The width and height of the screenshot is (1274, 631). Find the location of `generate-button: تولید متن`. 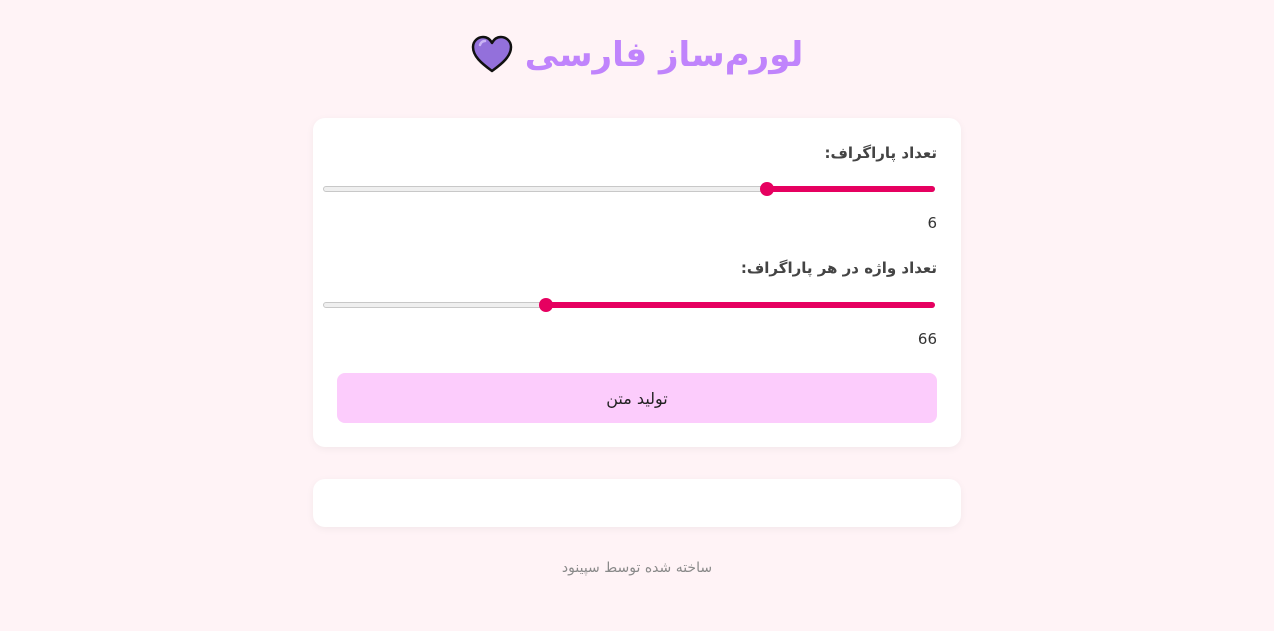

generate-button: تولید متن is located at coordinates (637, 398).